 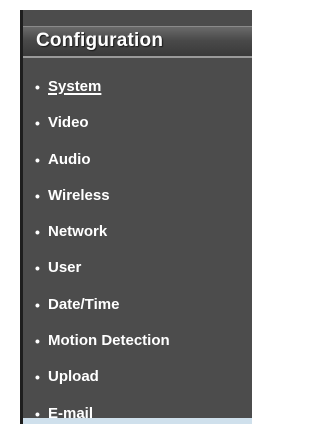 I want to click on menu-item-audio: • Audio, so click(x=137, y=169).